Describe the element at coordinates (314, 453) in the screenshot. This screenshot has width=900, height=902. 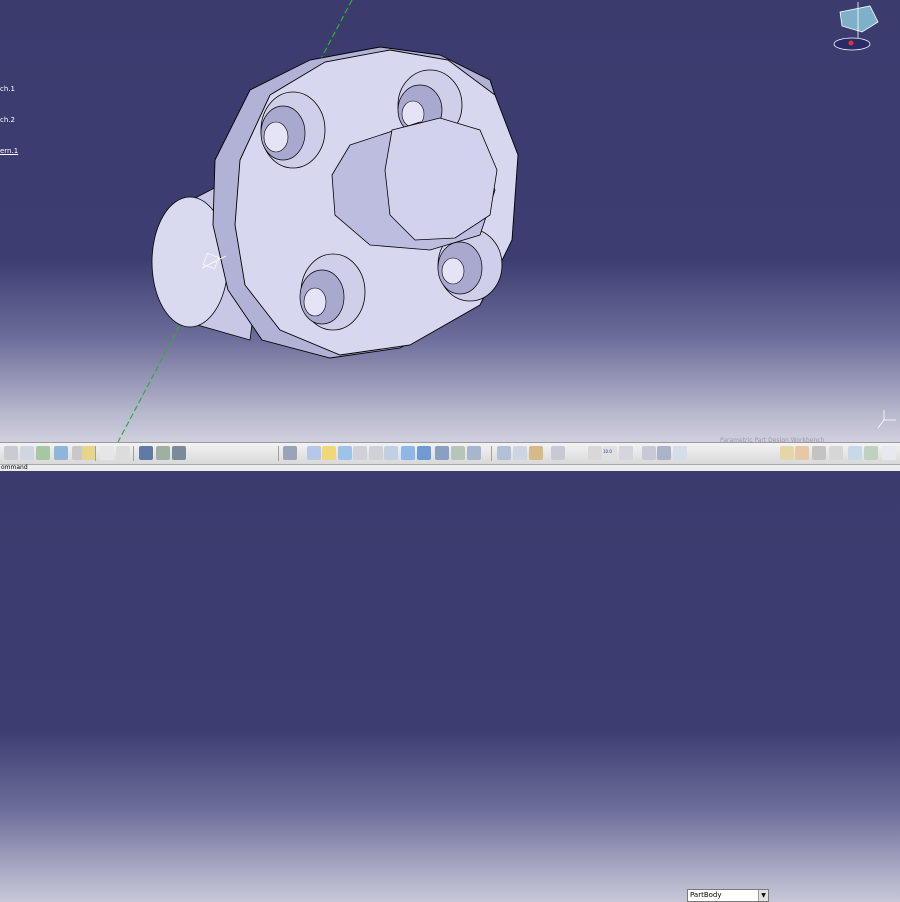
I see `fit-all-icon` at that location.